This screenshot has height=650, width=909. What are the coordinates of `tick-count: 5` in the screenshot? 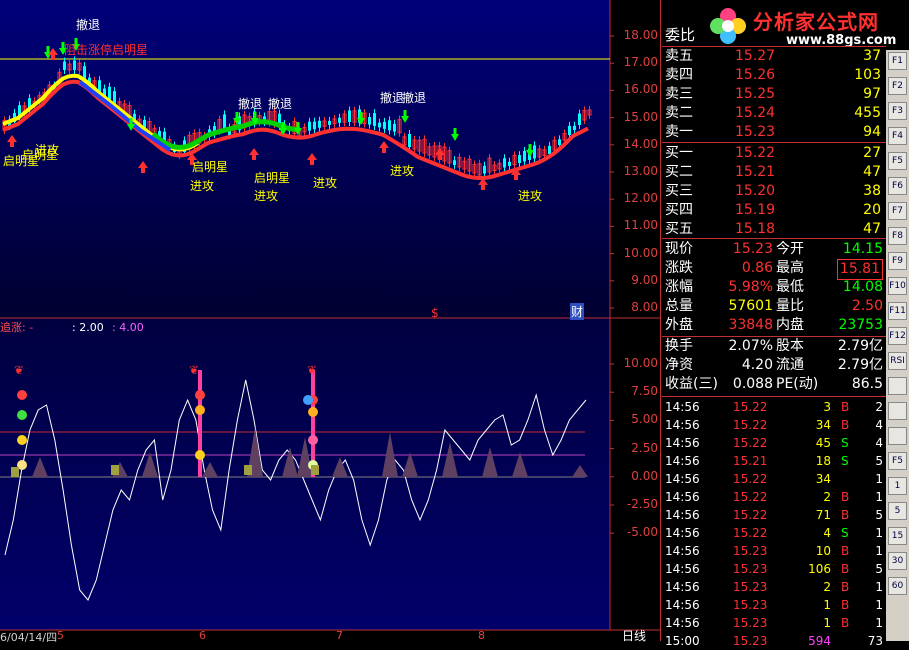 It's located at (879, 461).